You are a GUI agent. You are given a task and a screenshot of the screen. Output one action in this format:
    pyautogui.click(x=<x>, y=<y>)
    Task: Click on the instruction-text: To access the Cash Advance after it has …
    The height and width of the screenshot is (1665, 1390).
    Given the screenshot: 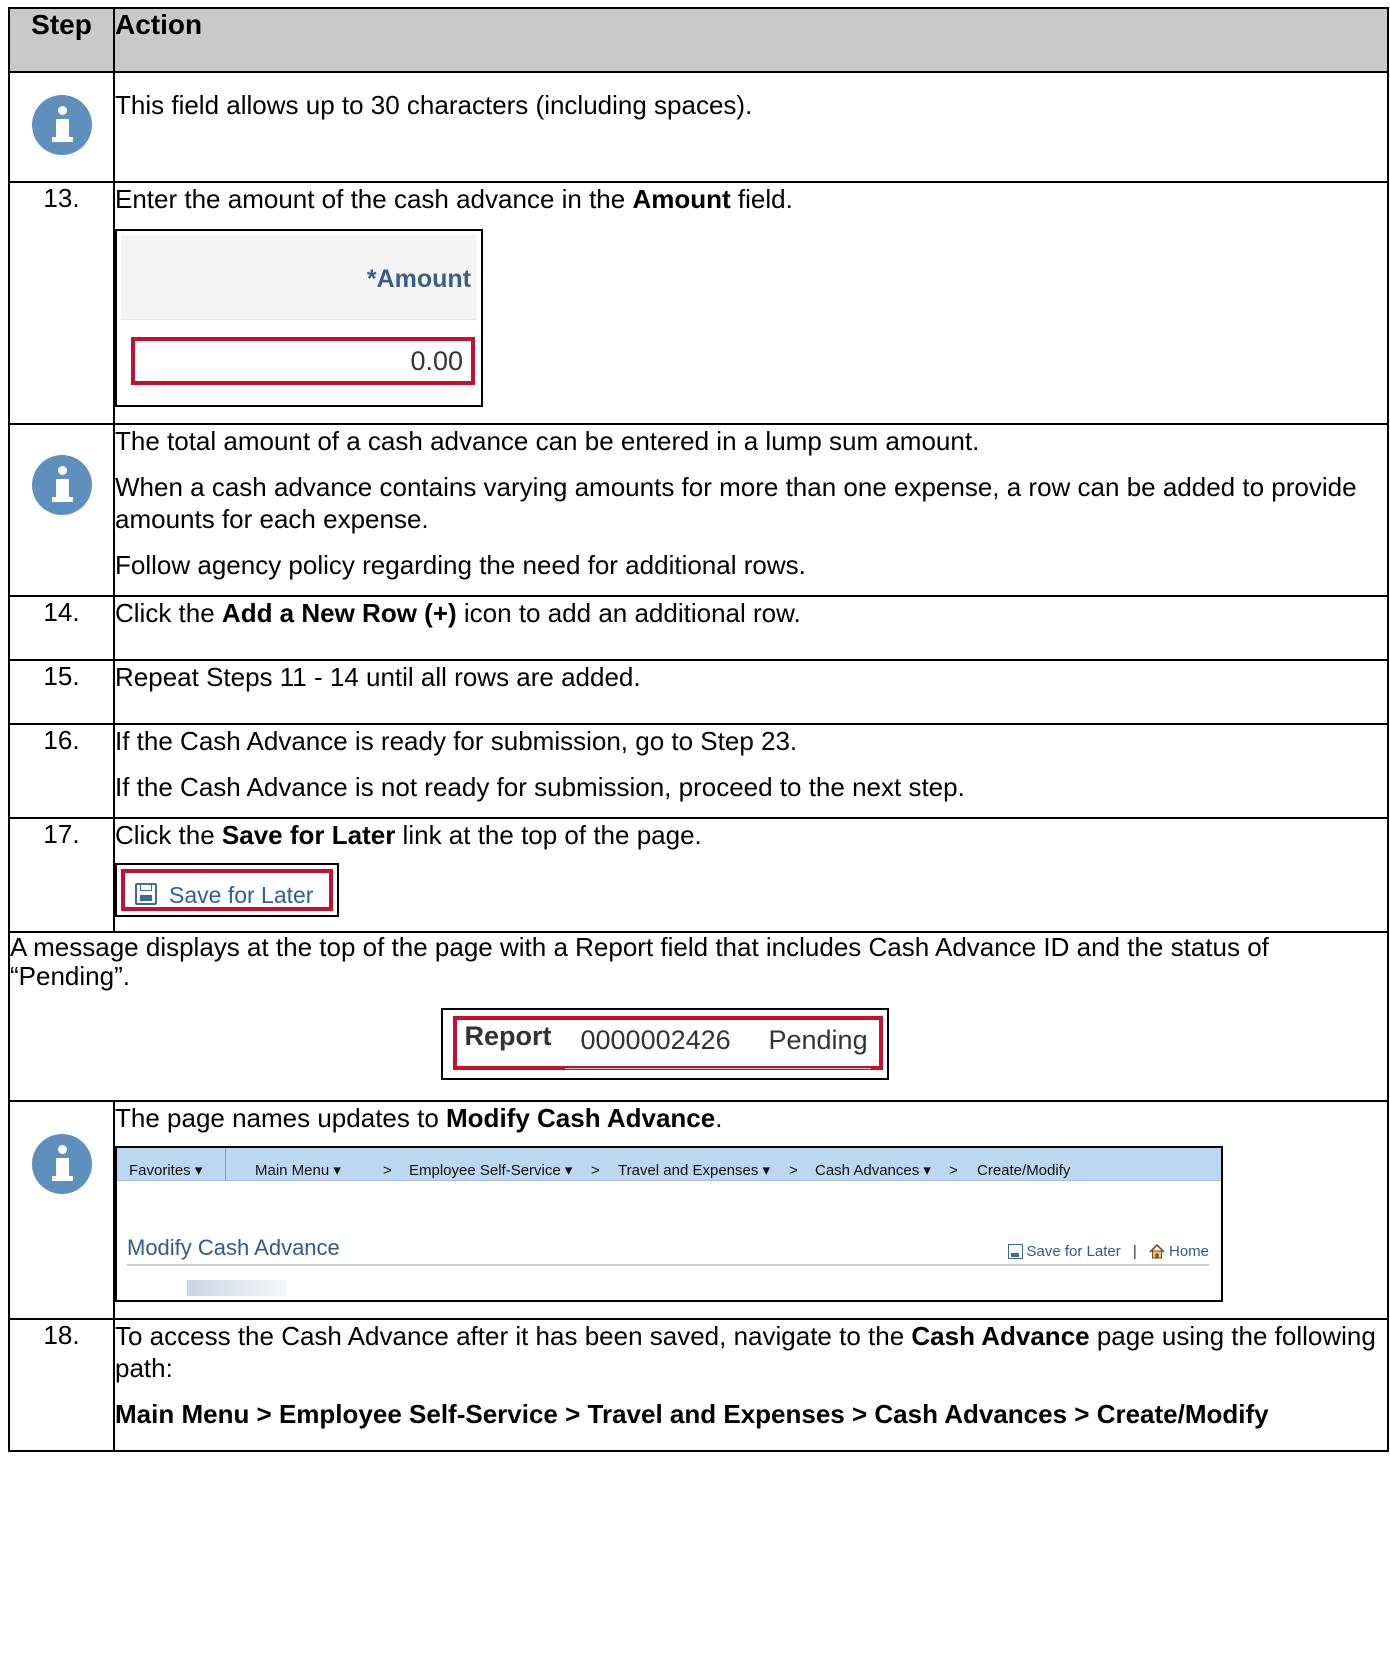 What is the action you would take?
    pyautogui.click(x=745, y=1352)
    